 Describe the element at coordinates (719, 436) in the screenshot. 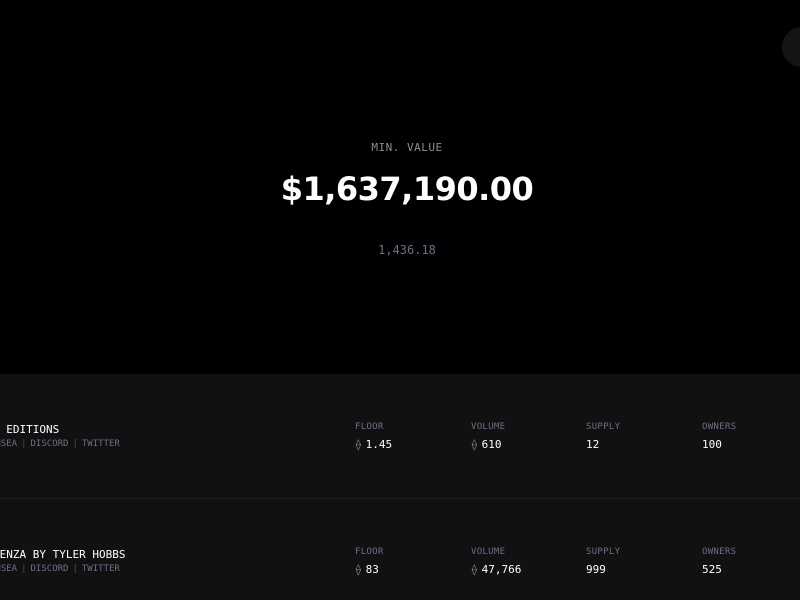

I see `owners-stat: OWNERS 100` at that location.